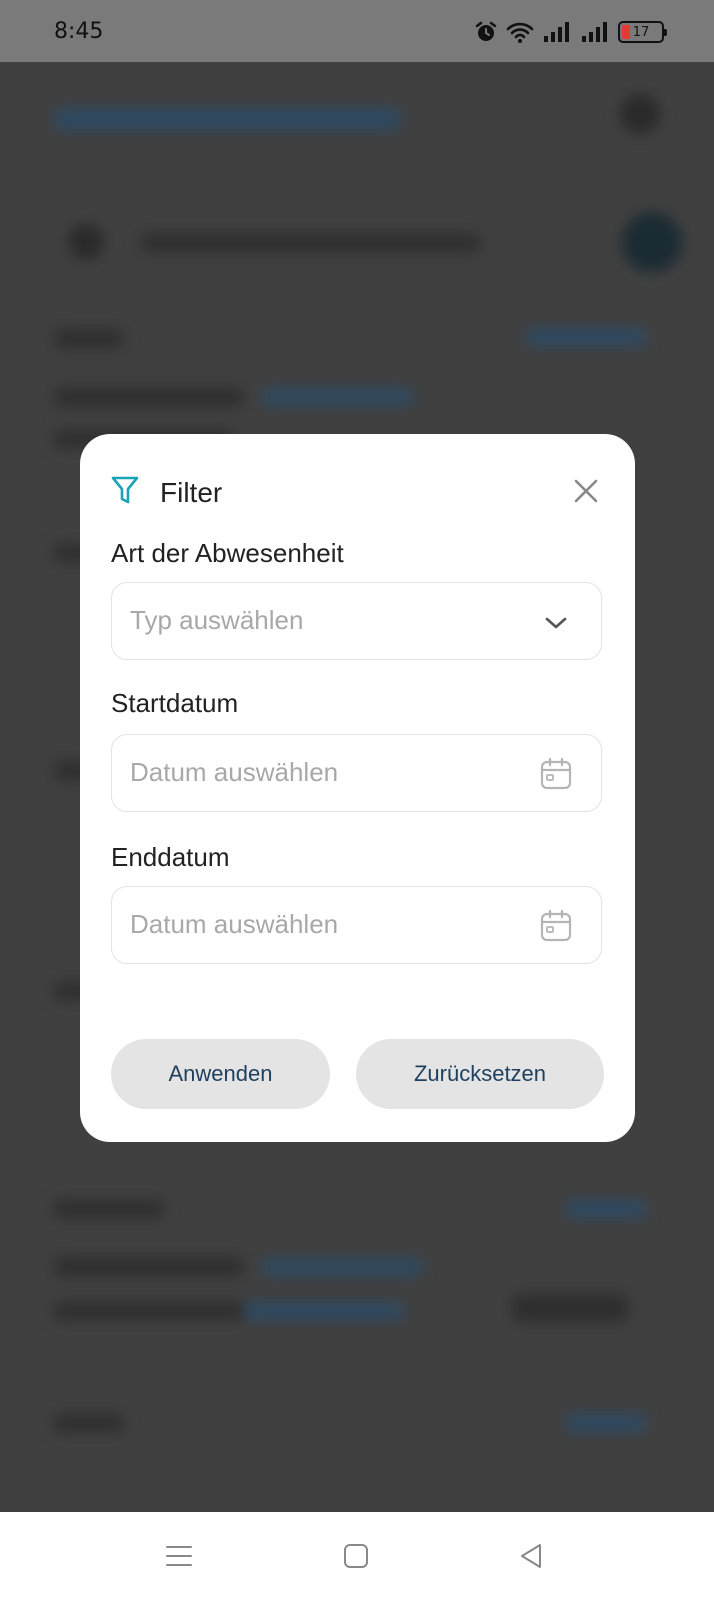  I want to click on filter-icon, so click(125, 490).